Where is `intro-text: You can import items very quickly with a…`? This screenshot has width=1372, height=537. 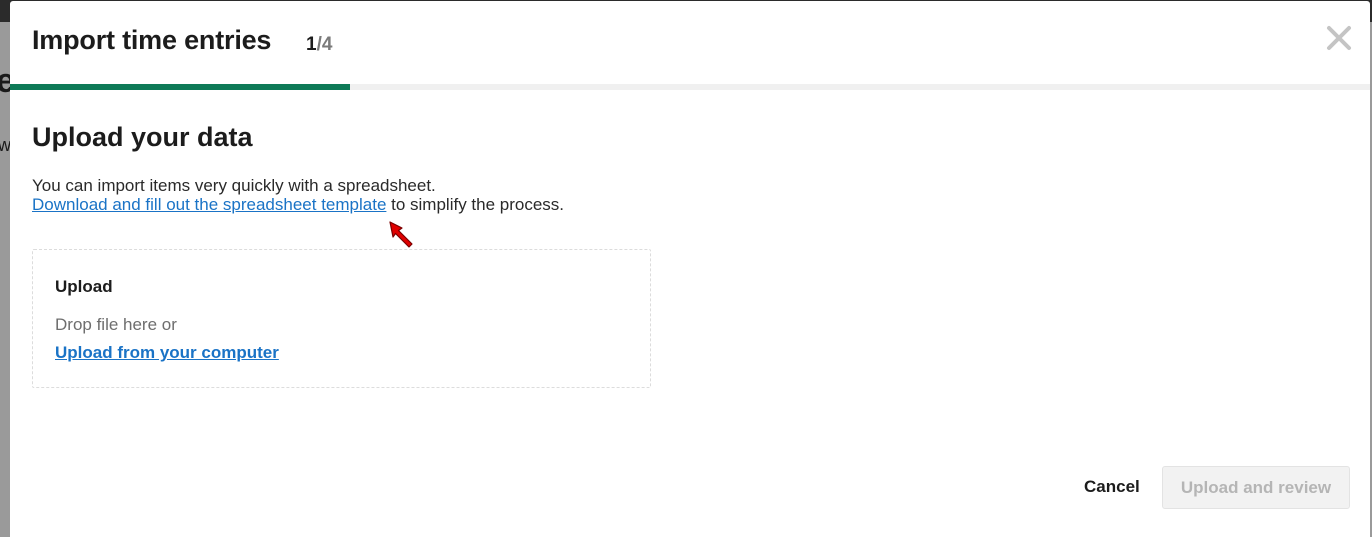
intro-text: You can import items very quickly with a… is located at coordinates (234, 185).